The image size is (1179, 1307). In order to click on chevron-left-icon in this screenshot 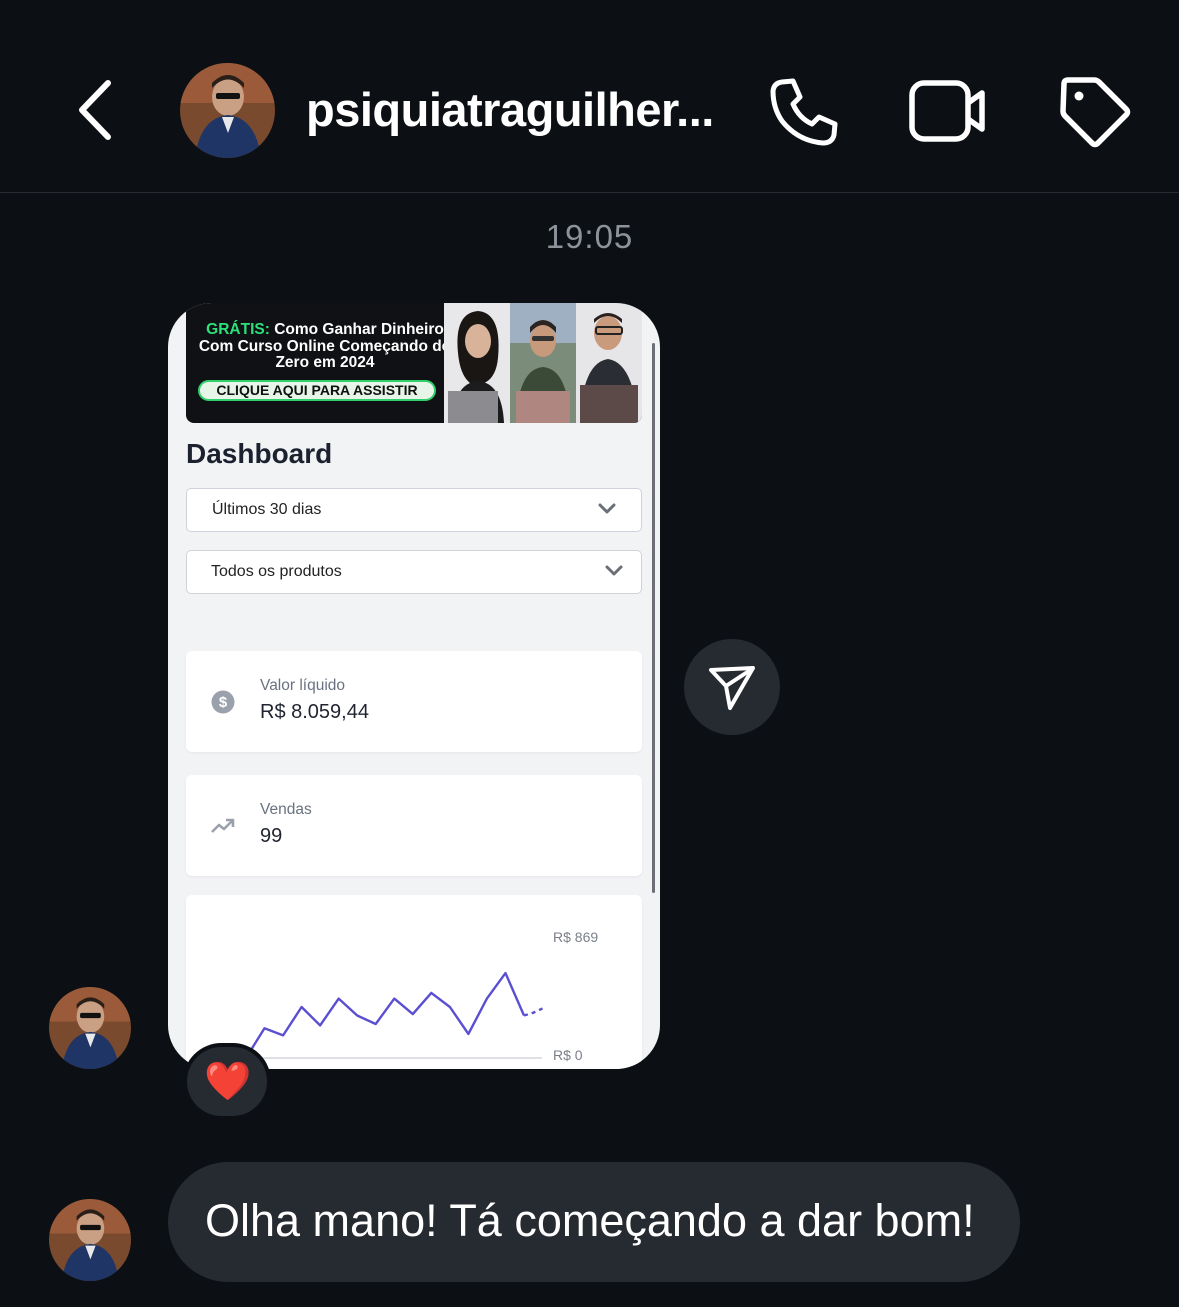, I will do `click(95, 110)`.